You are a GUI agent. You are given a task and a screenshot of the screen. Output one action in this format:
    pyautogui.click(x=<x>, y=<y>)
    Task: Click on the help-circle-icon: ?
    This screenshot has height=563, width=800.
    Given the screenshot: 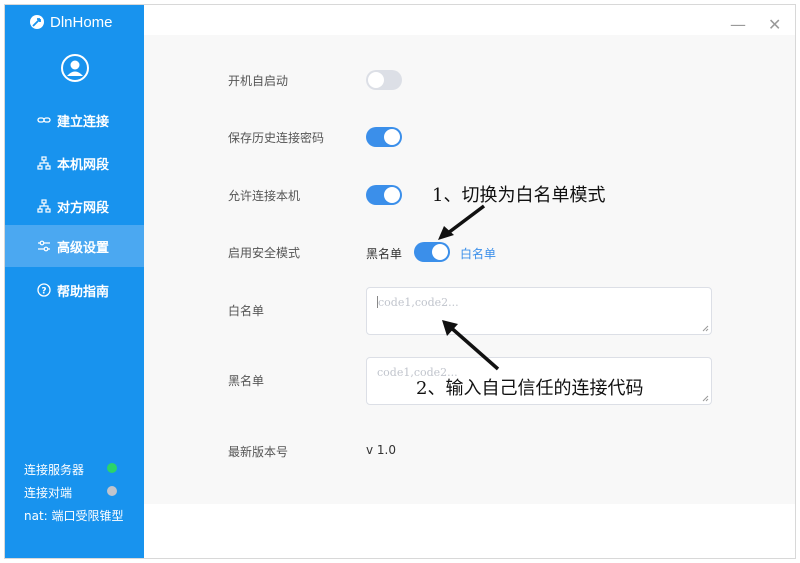 What is the action you would take?
    pyautogui.click(x=44, y=290)
    